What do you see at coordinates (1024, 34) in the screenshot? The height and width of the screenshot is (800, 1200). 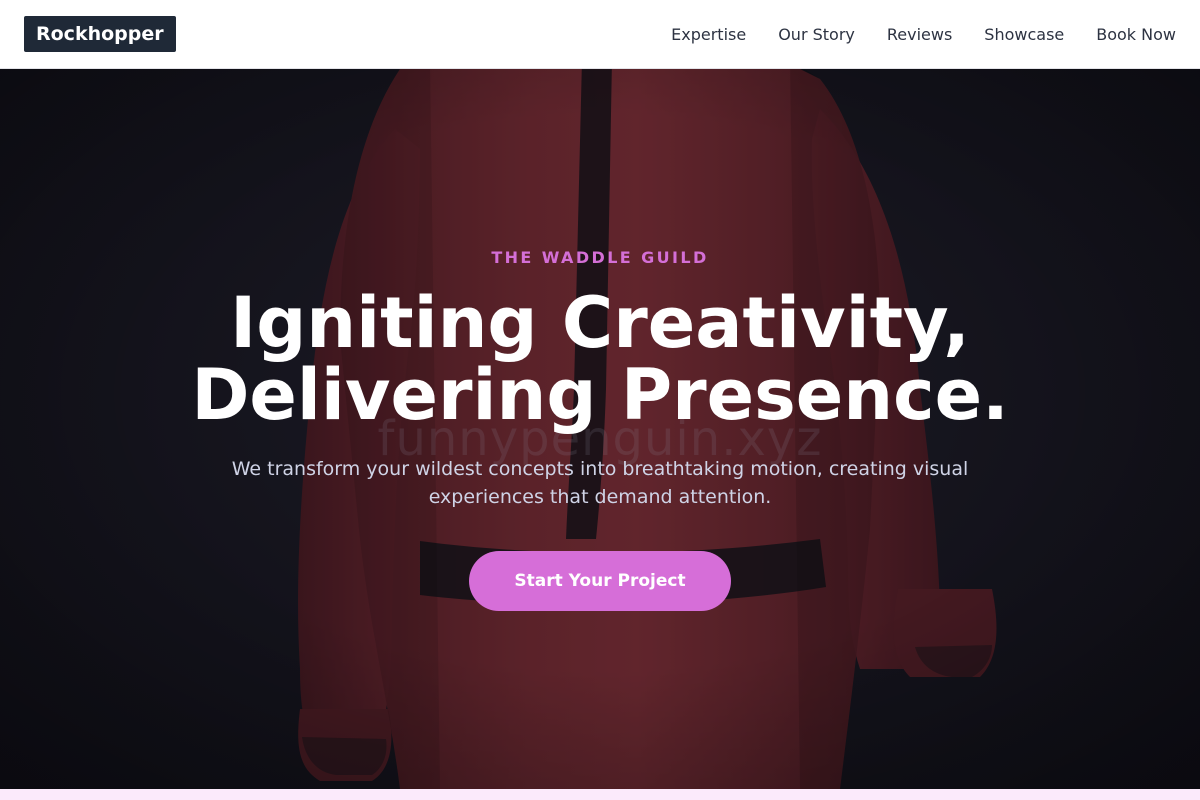 I see `nav-link-showcase: Showcase` at bounding box center [1024, 34].